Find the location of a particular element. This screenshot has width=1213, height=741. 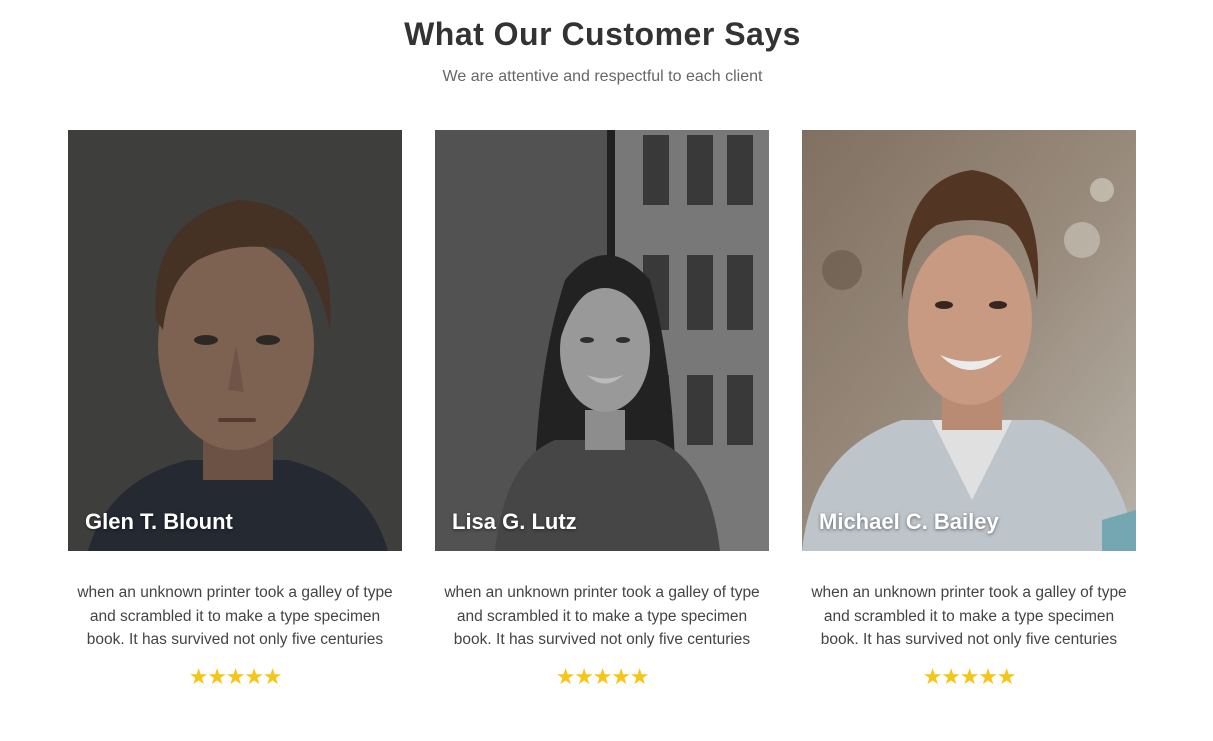

customer-name: Lisa G. Lutz is located at coordinates (514, 521).